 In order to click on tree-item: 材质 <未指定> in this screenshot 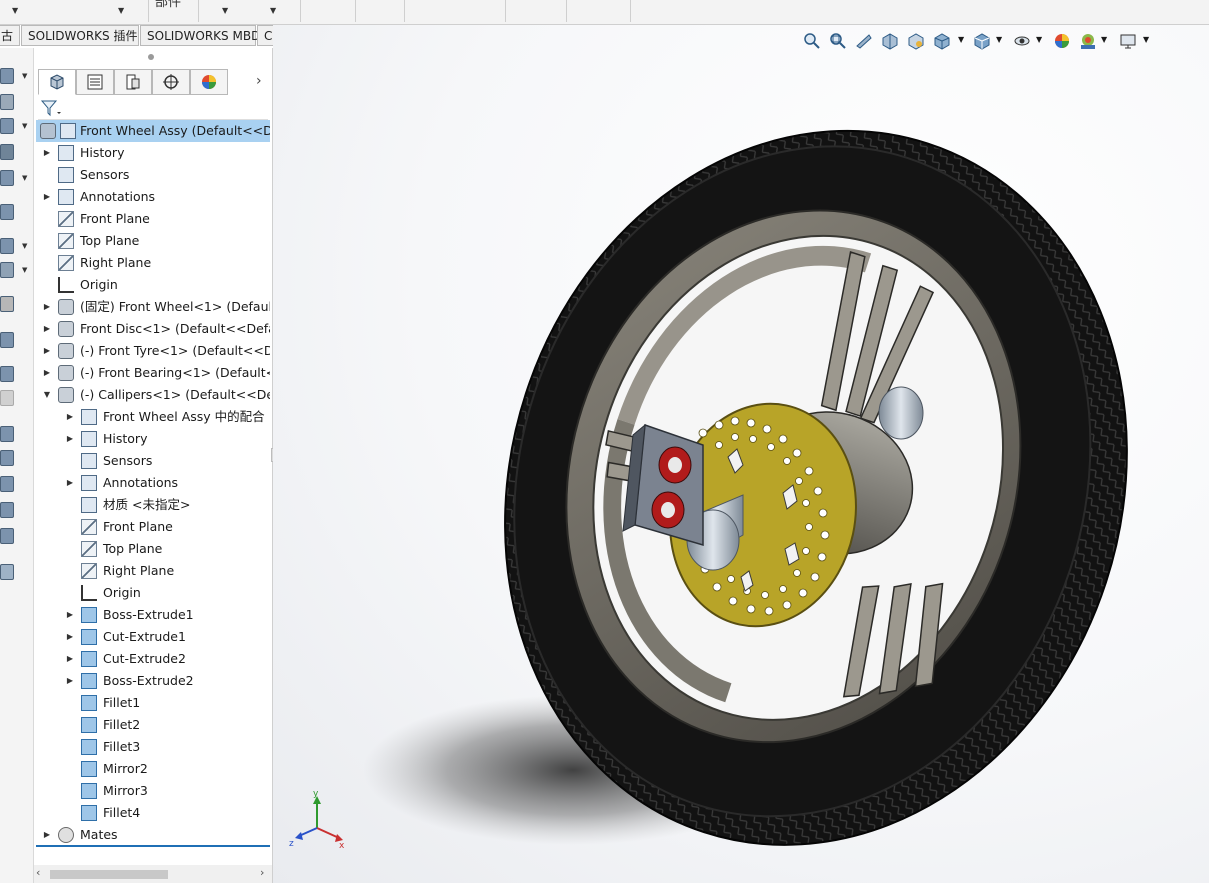, I will do `click(153, 505)`.